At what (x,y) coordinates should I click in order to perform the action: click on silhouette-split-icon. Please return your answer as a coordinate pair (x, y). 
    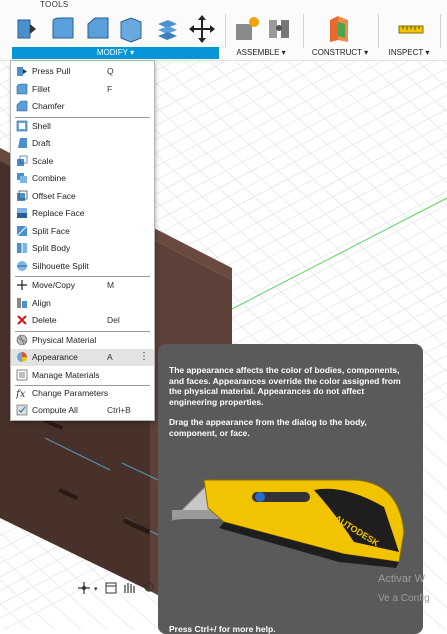
    Looking at the image, I should click on (22, 266).